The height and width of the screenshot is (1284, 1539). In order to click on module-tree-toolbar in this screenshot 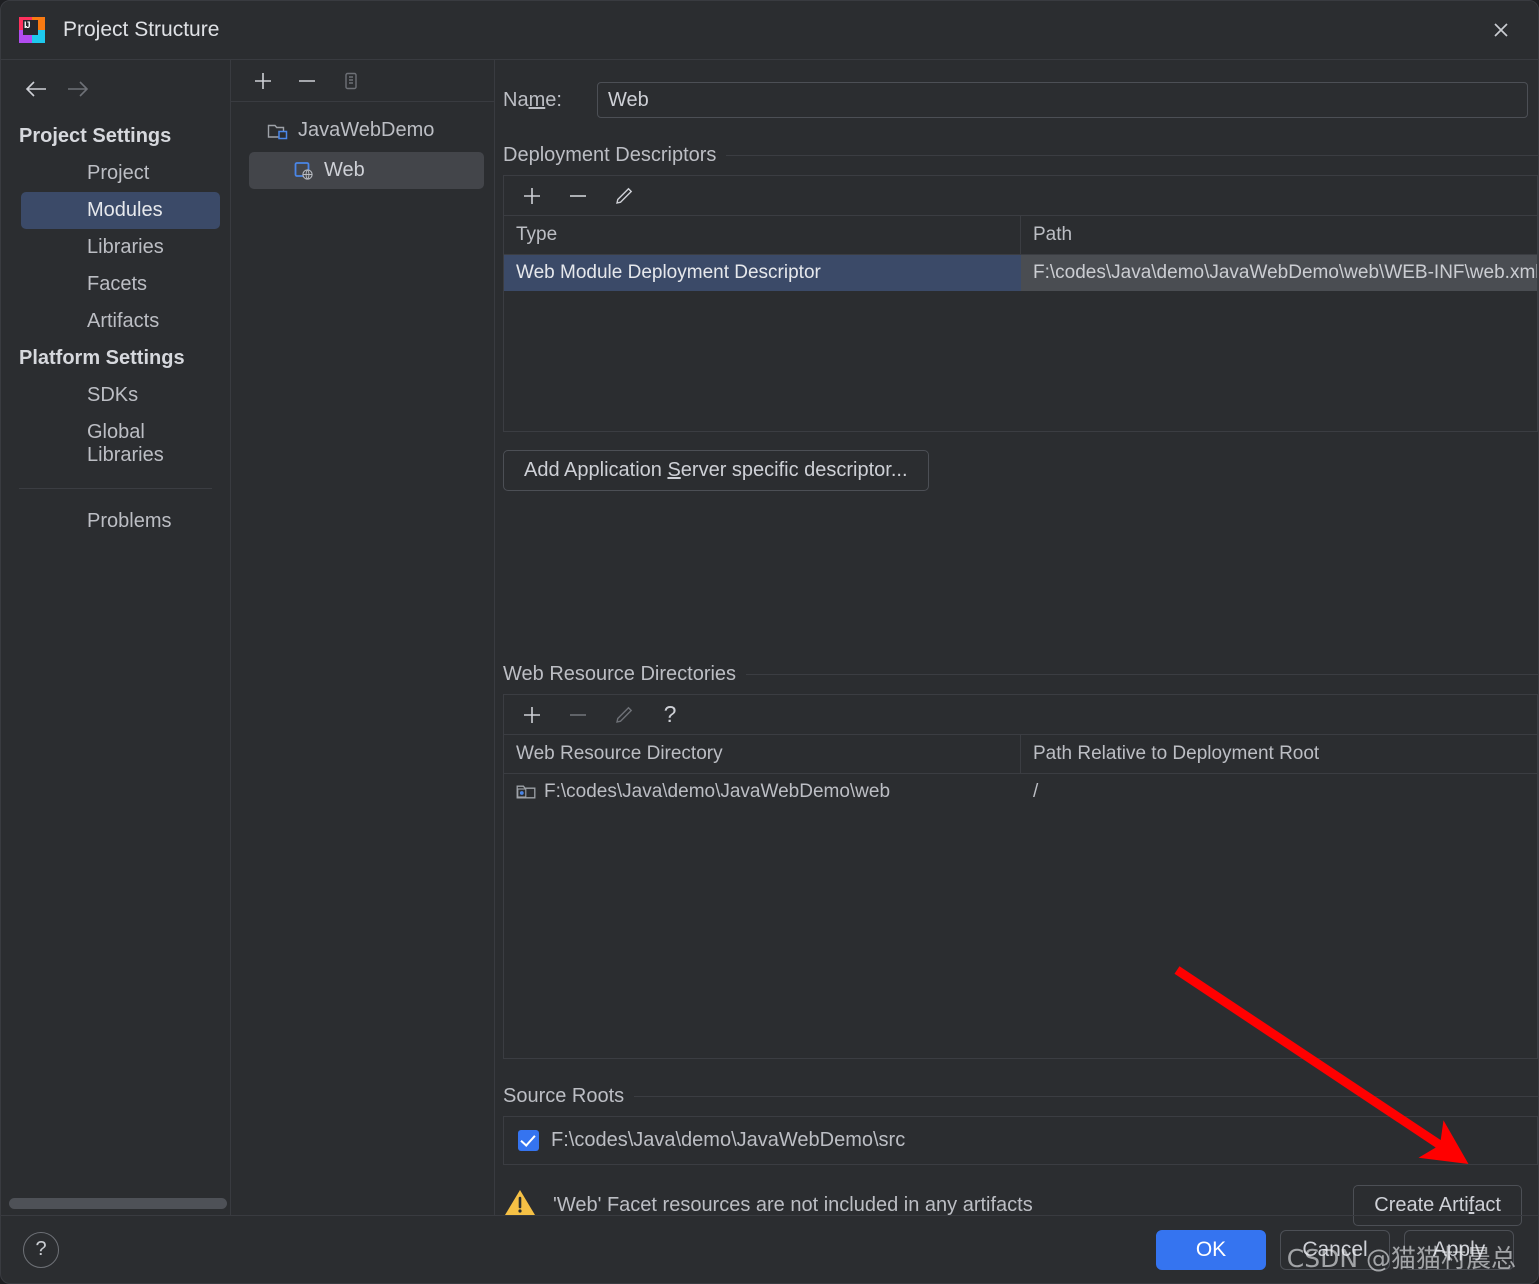, I will do `click(362, 81)`.